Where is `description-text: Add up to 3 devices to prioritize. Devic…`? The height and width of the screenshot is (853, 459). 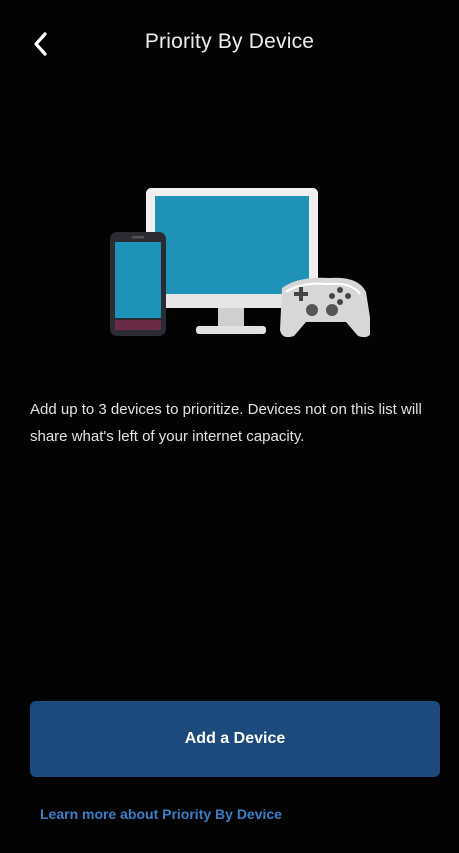 description-text: Add up to 3 devices to prioritize. Devic… is located at coordinates (226, 423).